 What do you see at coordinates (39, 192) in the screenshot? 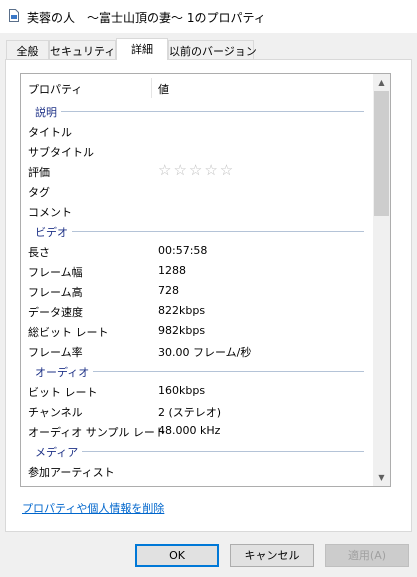
I see `property-name: タグ` at bounding box center [39, 192].